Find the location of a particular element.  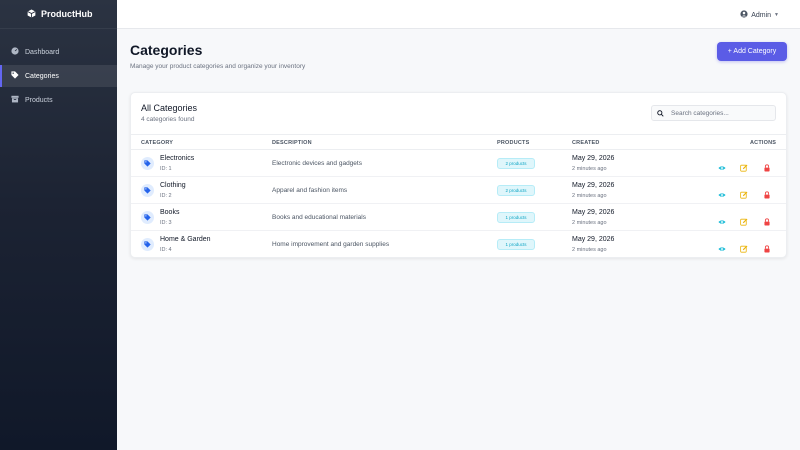

category-id: ID: 4 is located at coordinates (166, 250).